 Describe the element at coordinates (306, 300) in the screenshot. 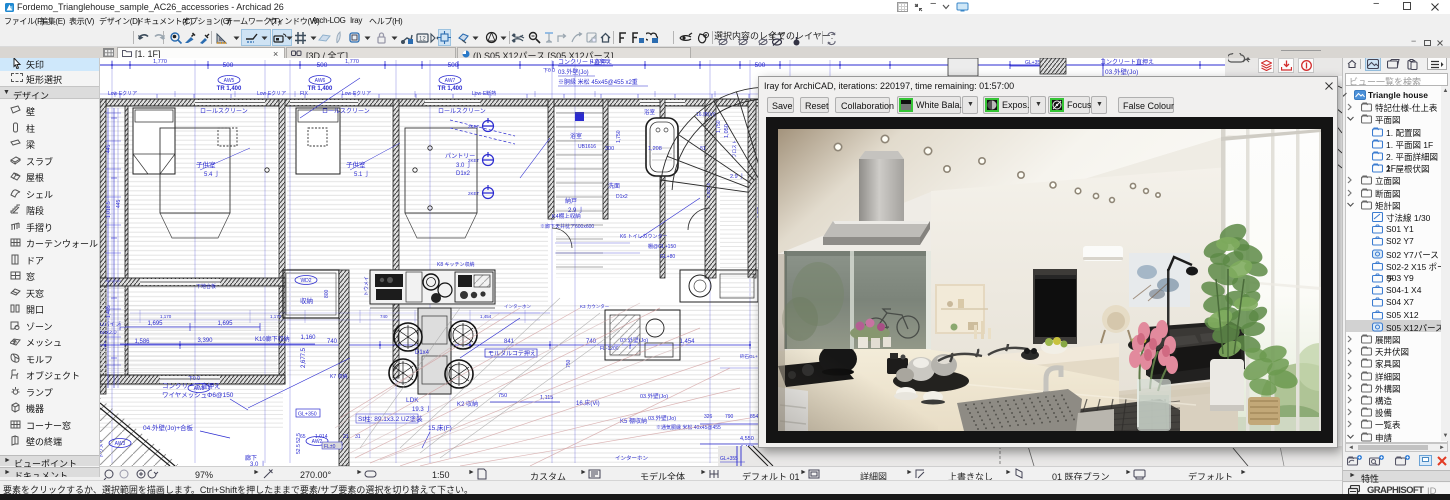

I see `svg-text: 収納` at that location.